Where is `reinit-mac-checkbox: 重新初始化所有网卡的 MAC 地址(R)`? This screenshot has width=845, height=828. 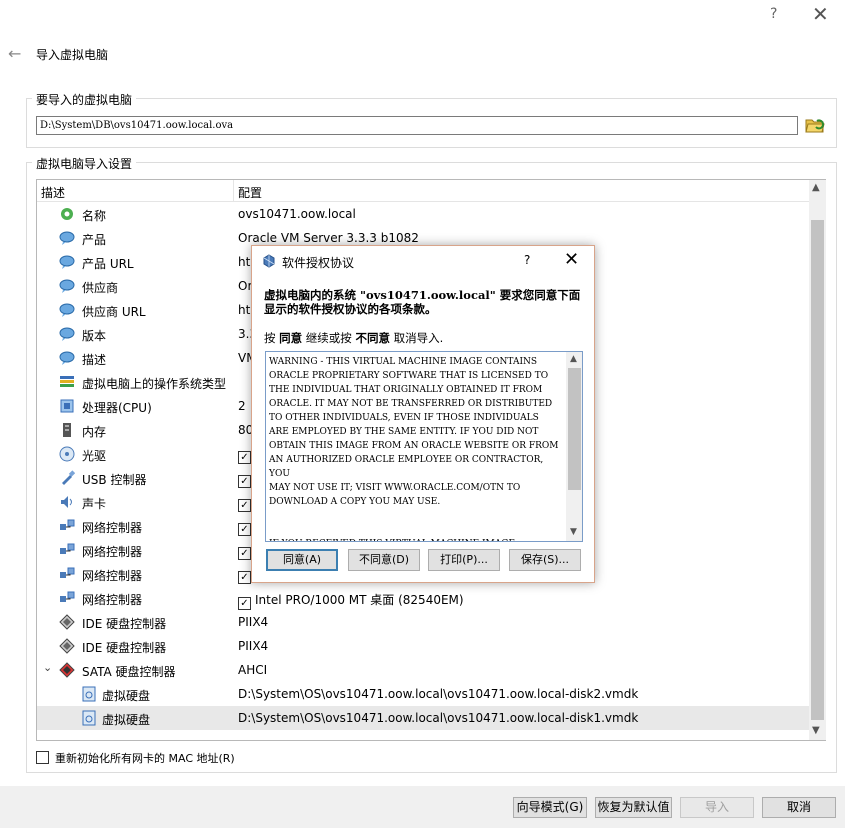 reinit-mac-checkbox: 重新初始化所有网卡的 MAC 地址(R) is located at coordinates (135, 758).